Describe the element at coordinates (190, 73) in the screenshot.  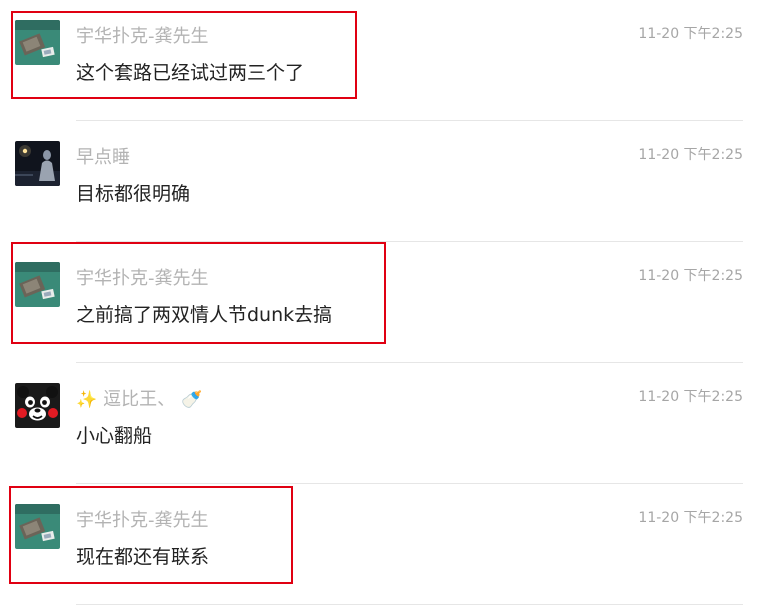
I see `message-text: 这个套路已经试过两三个了` at that location.